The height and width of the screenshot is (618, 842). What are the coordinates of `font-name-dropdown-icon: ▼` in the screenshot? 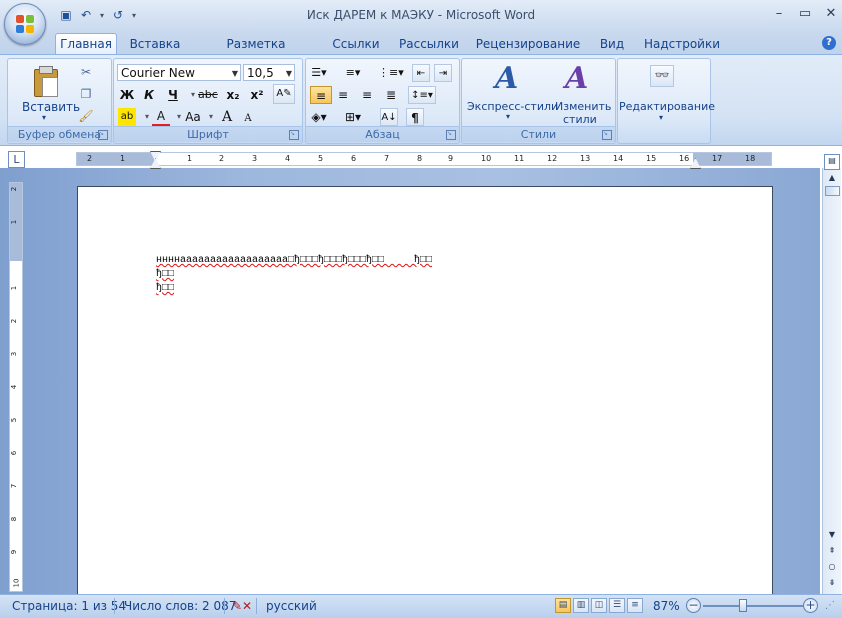 It's located at (235, 73).